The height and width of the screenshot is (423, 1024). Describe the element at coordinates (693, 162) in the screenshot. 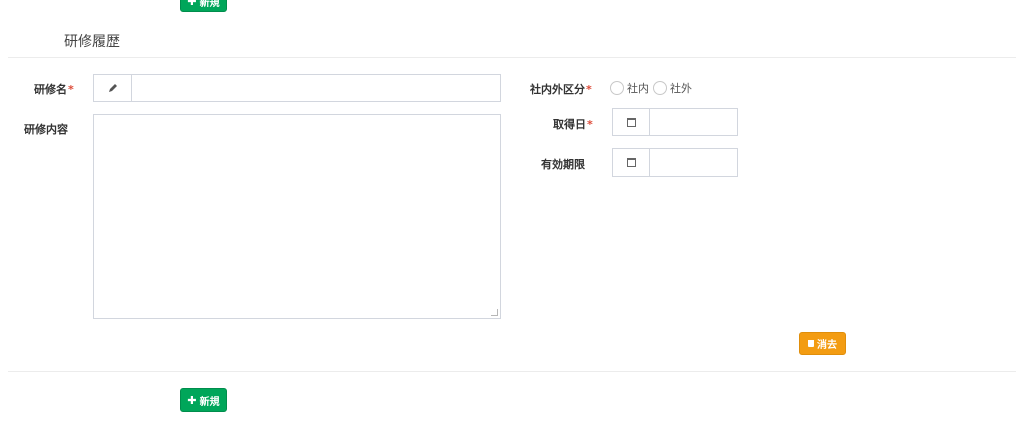

I see `validity-input` at that location.